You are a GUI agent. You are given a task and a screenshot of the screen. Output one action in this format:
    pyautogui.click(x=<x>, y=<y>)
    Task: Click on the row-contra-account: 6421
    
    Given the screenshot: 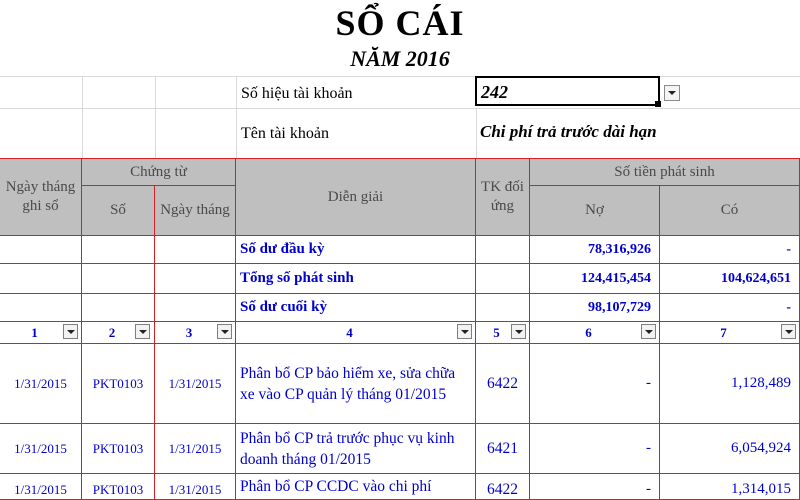 What is the action you would take?
    pyautogui.click(x=503, y=449)
    